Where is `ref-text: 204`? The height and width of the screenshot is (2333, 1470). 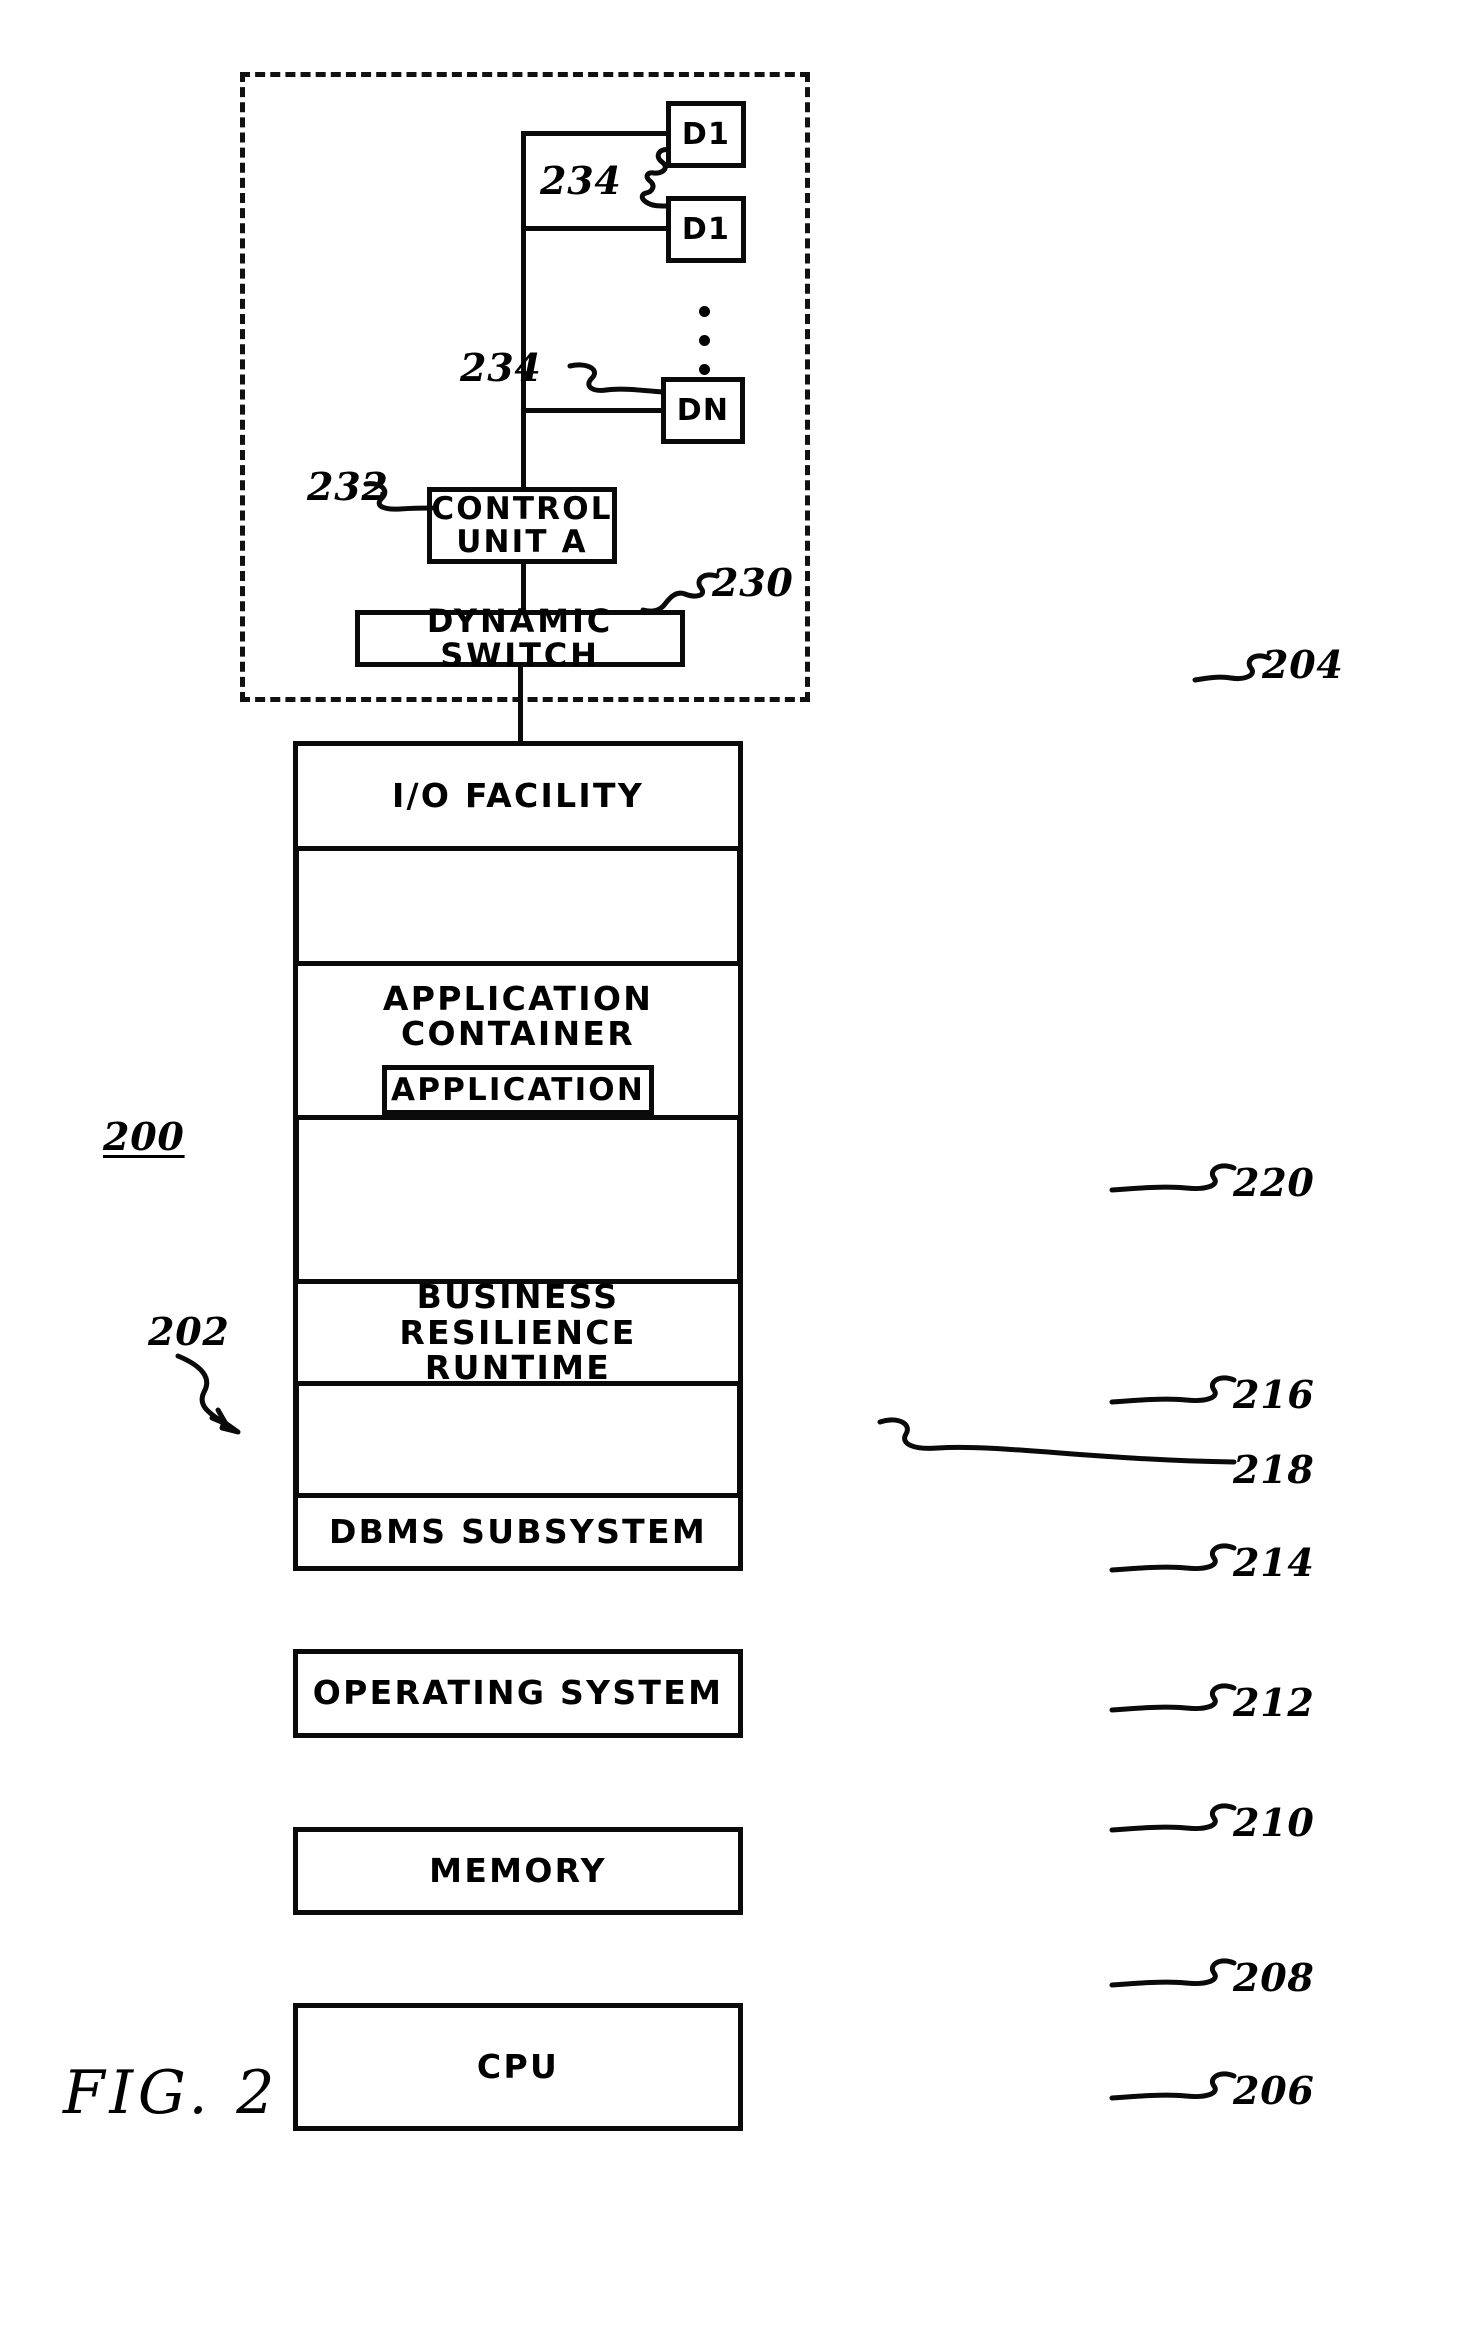 ref-text: 204 is located at coordinates (1303, 664).